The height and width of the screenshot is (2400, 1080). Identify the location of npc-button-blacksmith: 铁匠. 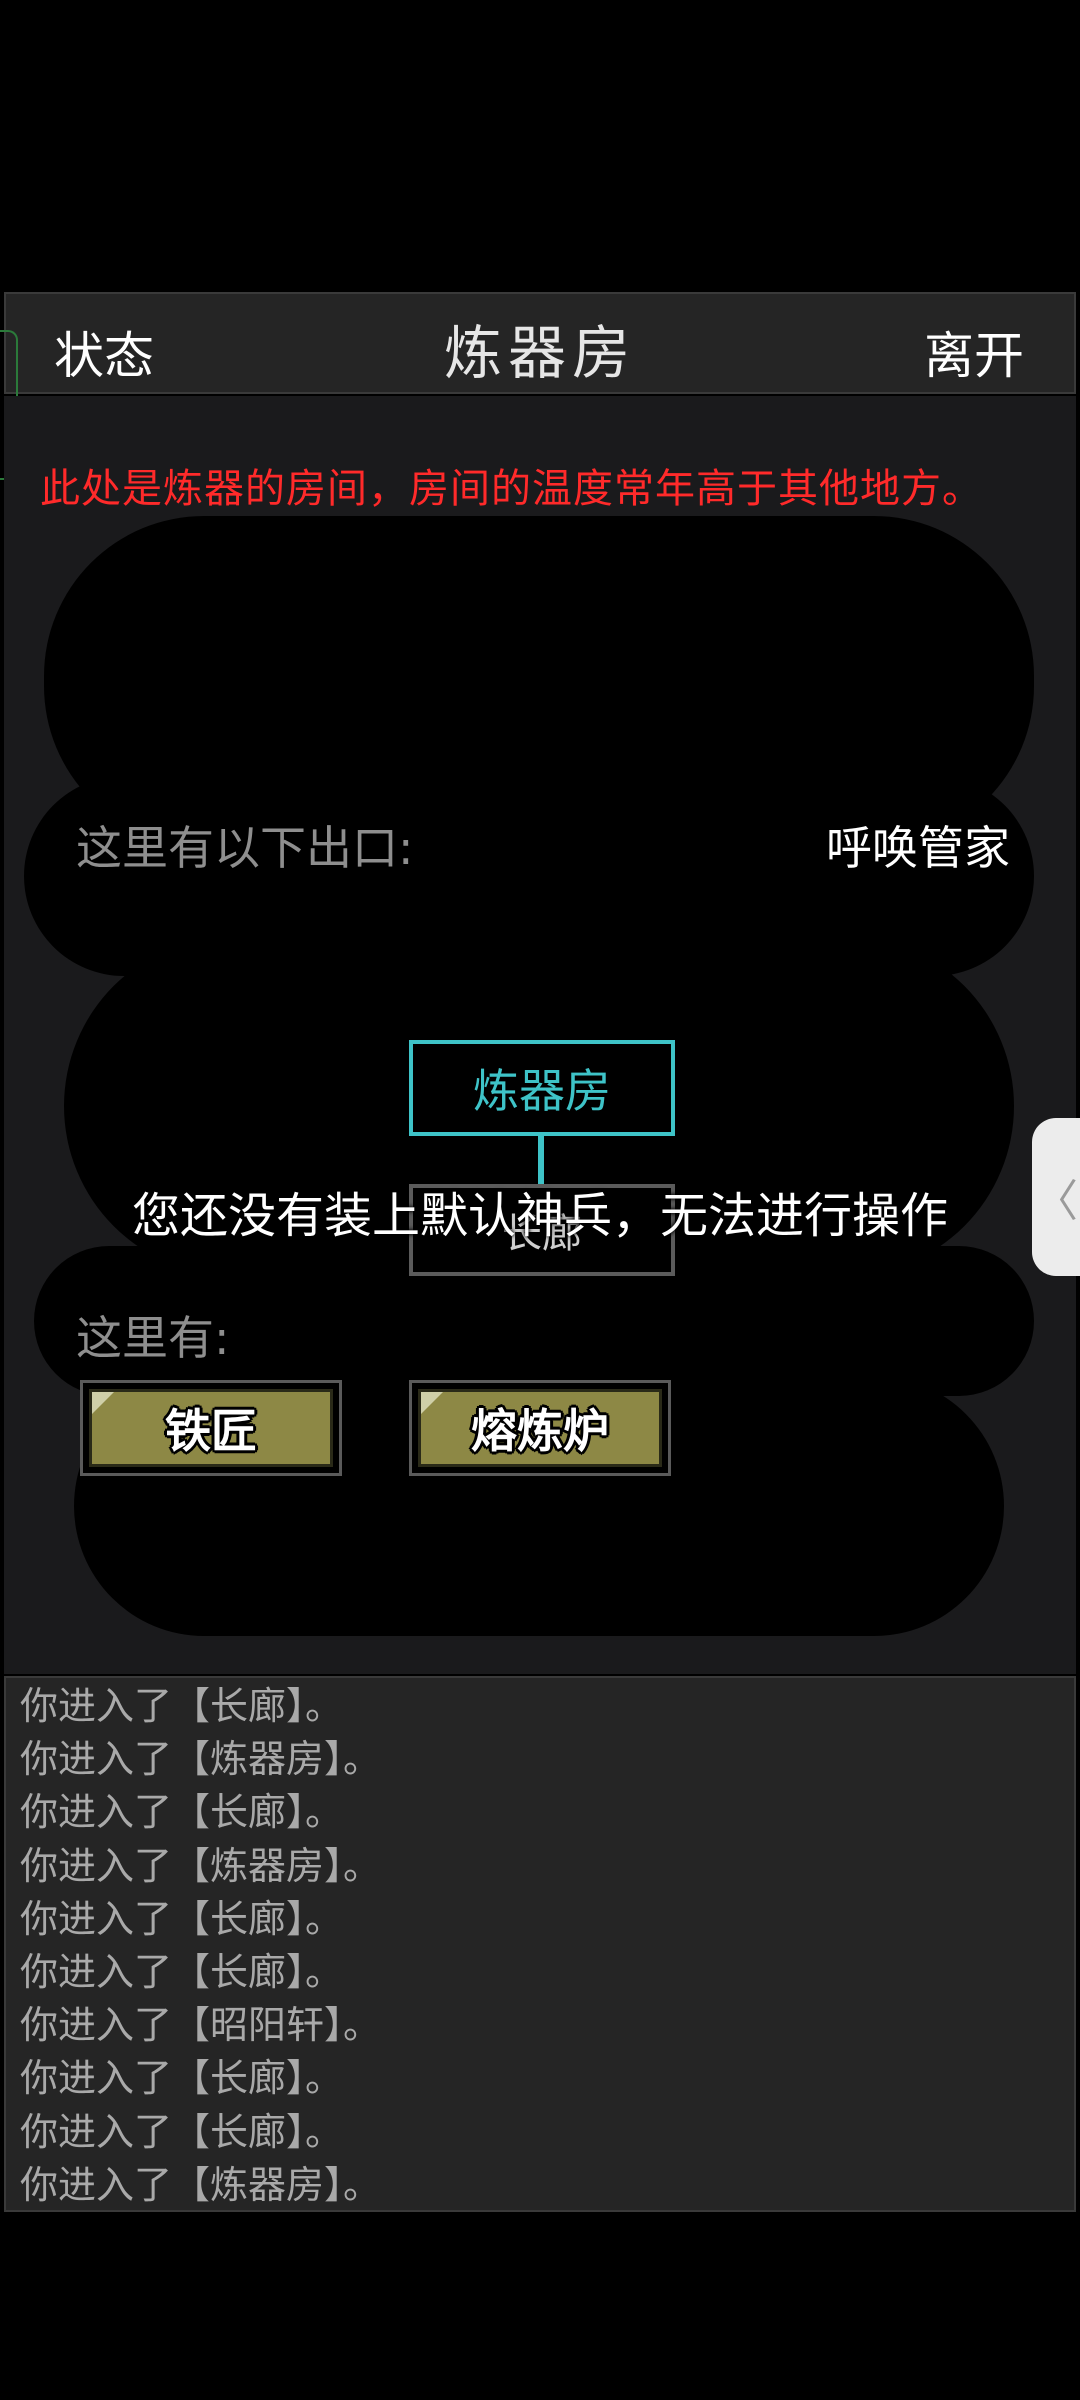
(211, 1428).